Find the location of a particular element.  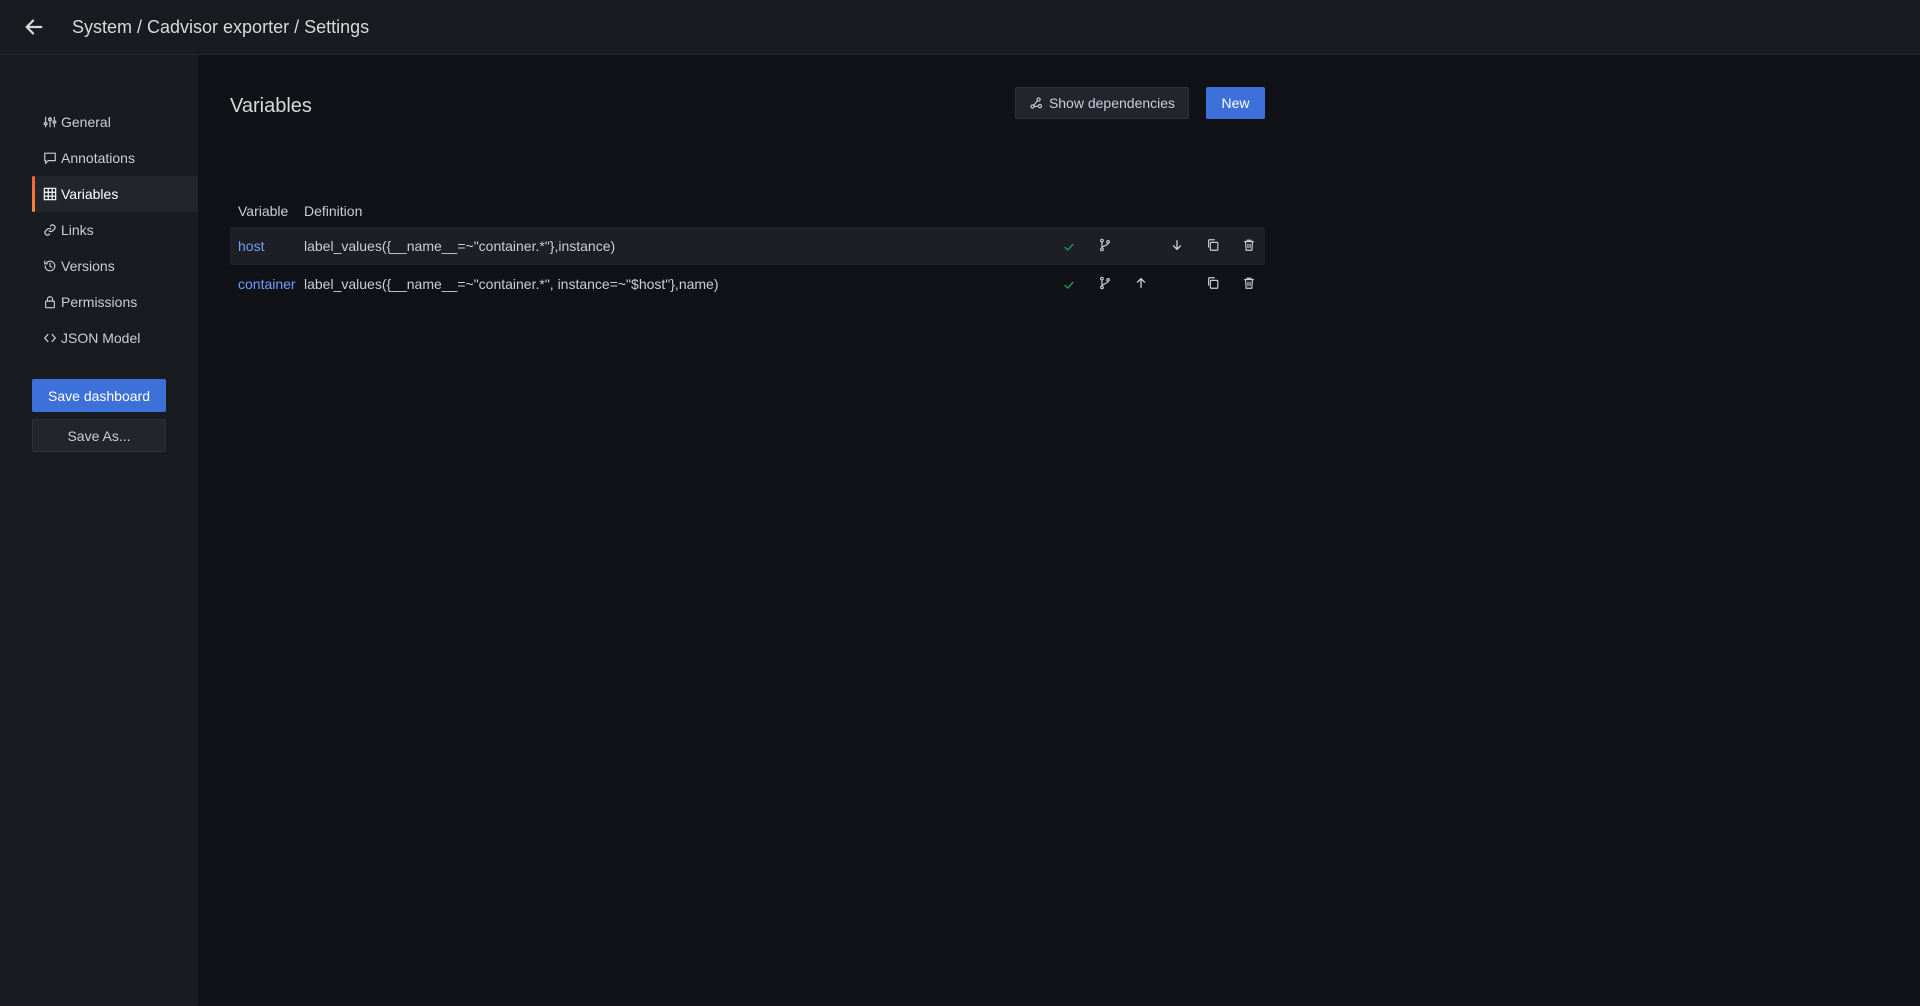

dependencies-icon is located at coordinates (1036, 103).